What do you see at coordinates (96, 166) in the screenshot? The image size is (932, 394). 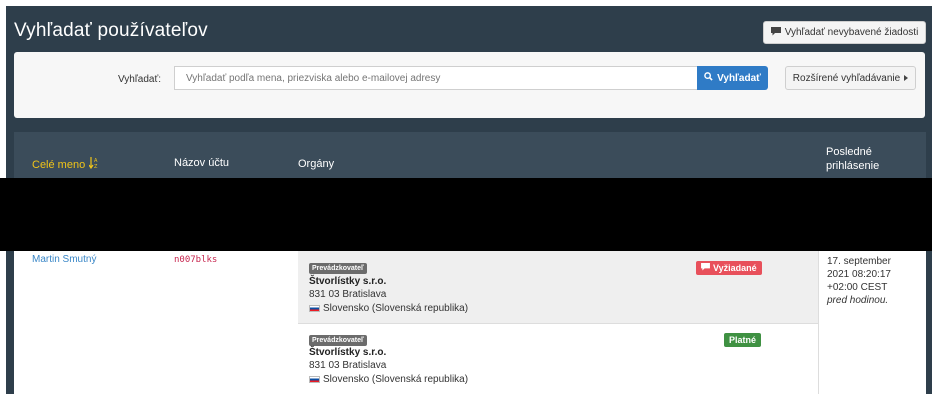 I see `svg-text: Z` at bounding box center [96, 166].